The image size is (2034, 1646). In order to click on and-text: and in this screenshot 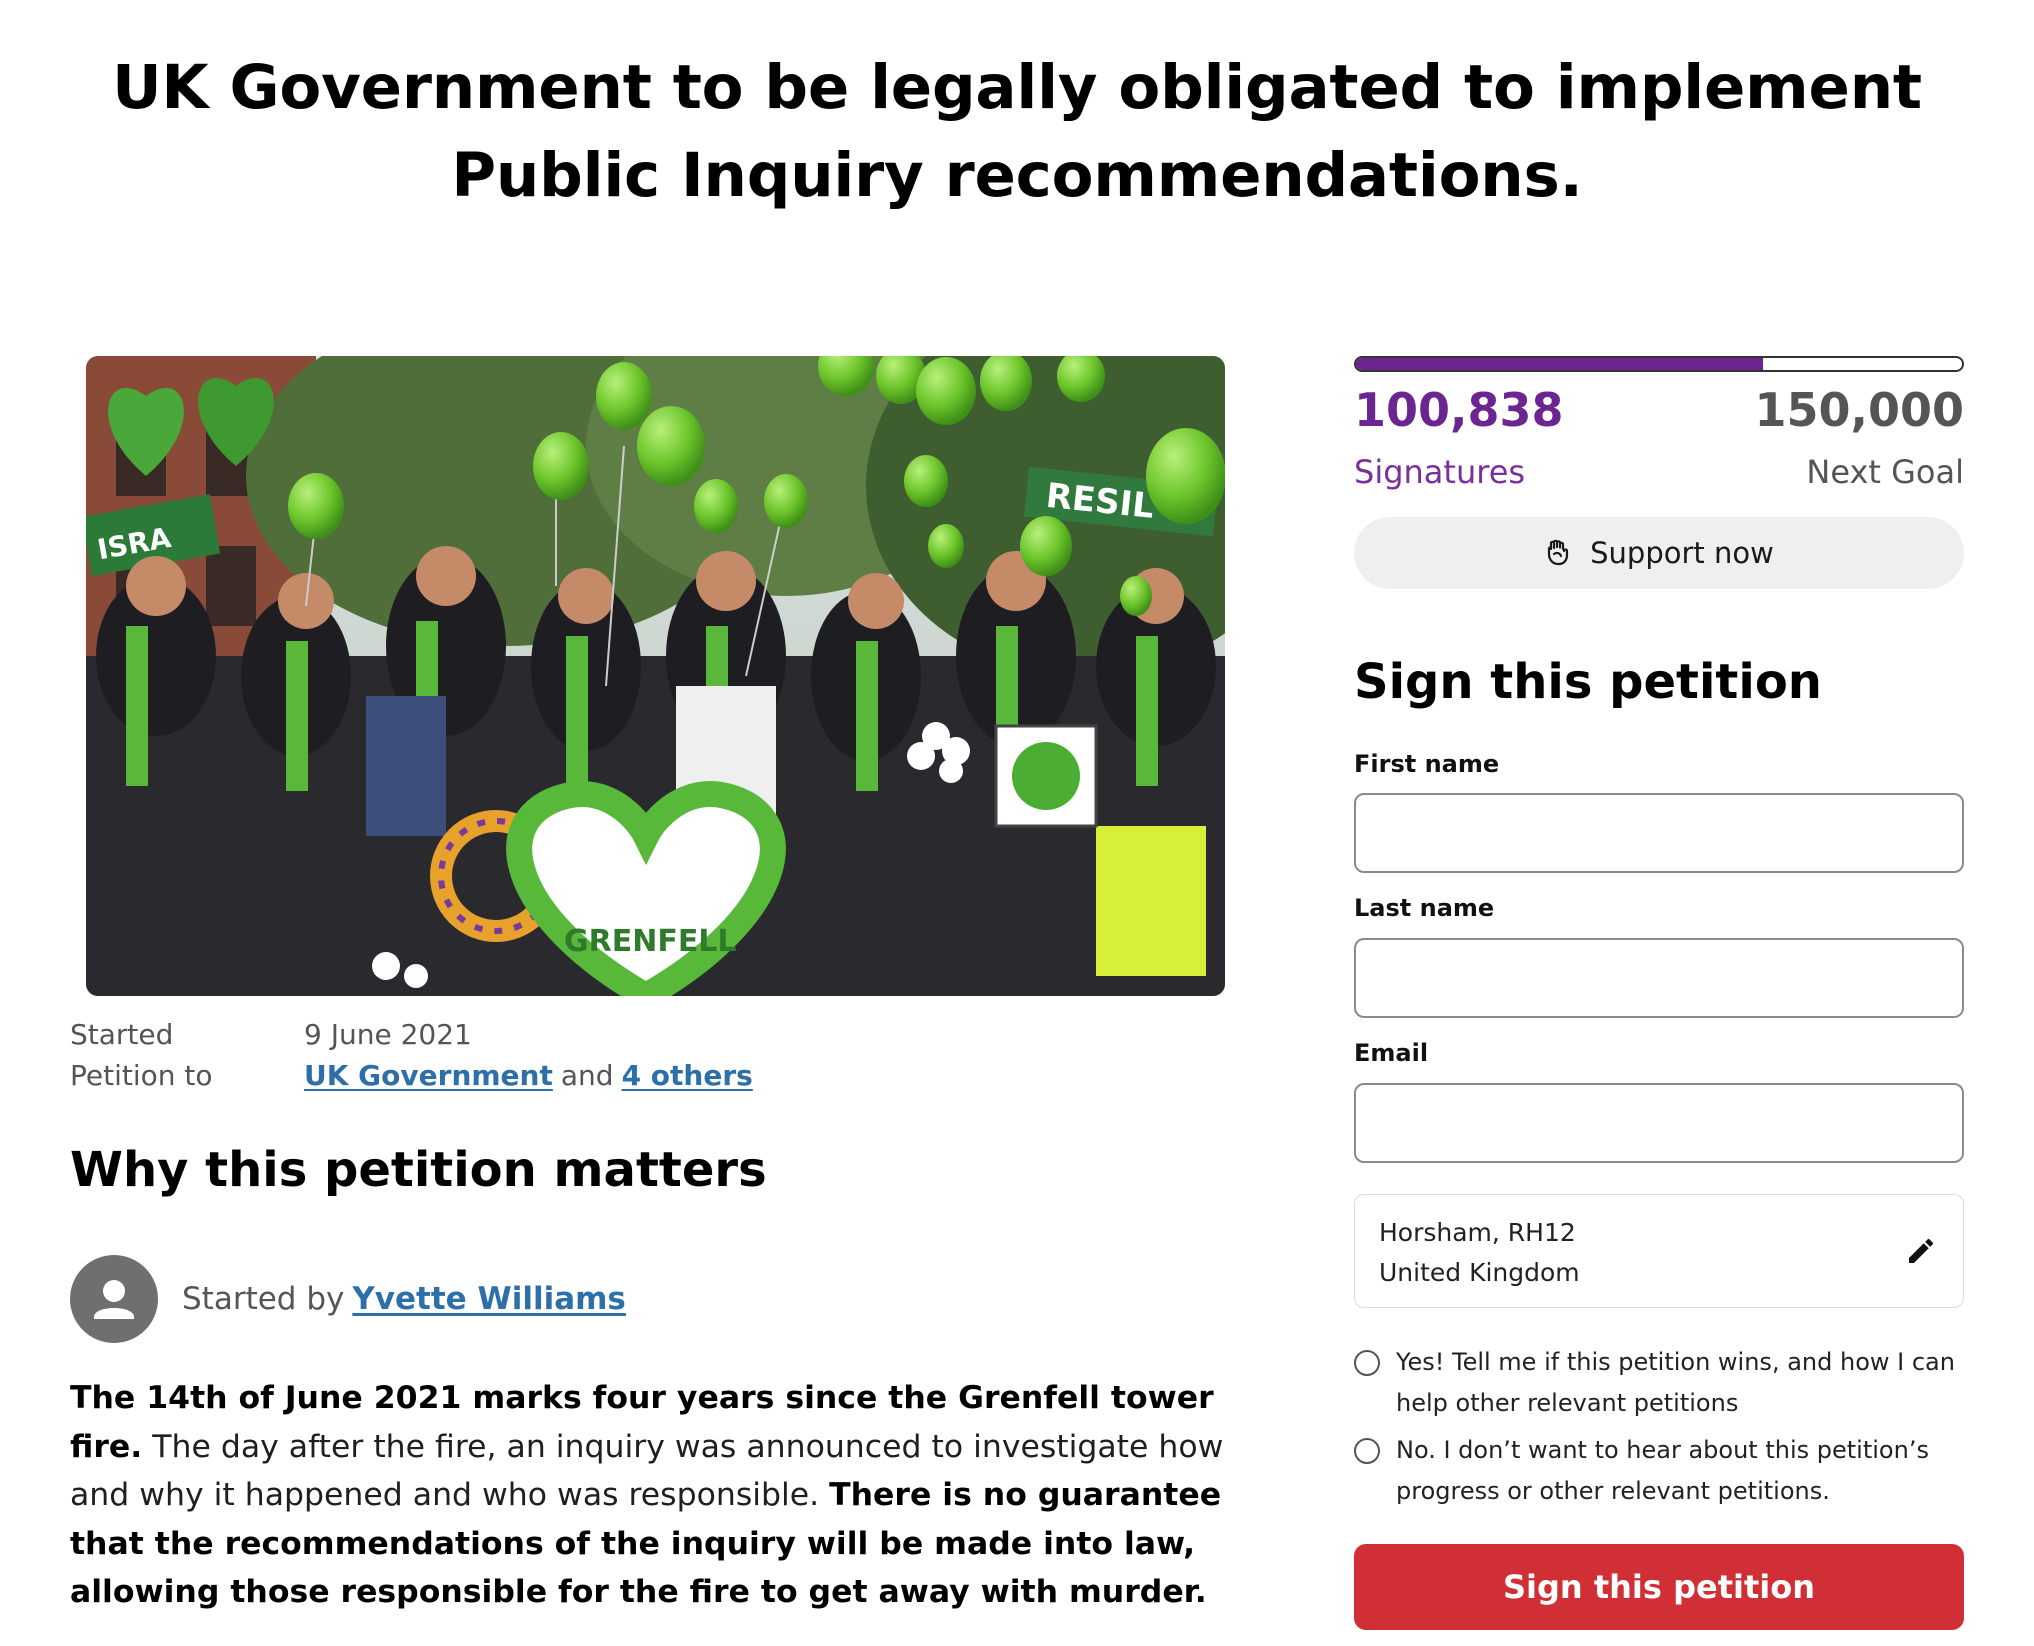, I will do `click(587, 1075)`.